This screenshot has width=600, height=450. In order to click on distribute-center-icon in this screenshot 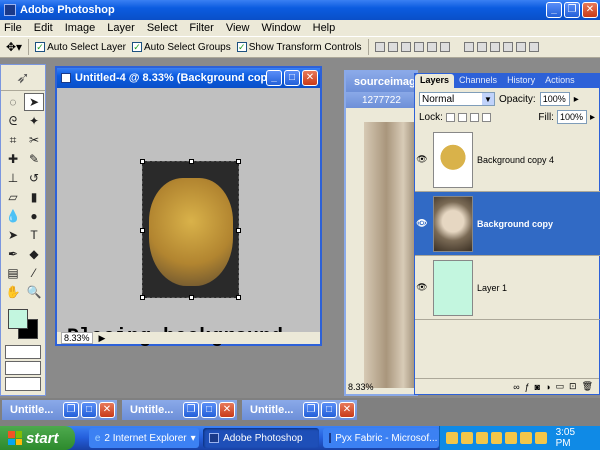, I will do `click(520, 47)`.